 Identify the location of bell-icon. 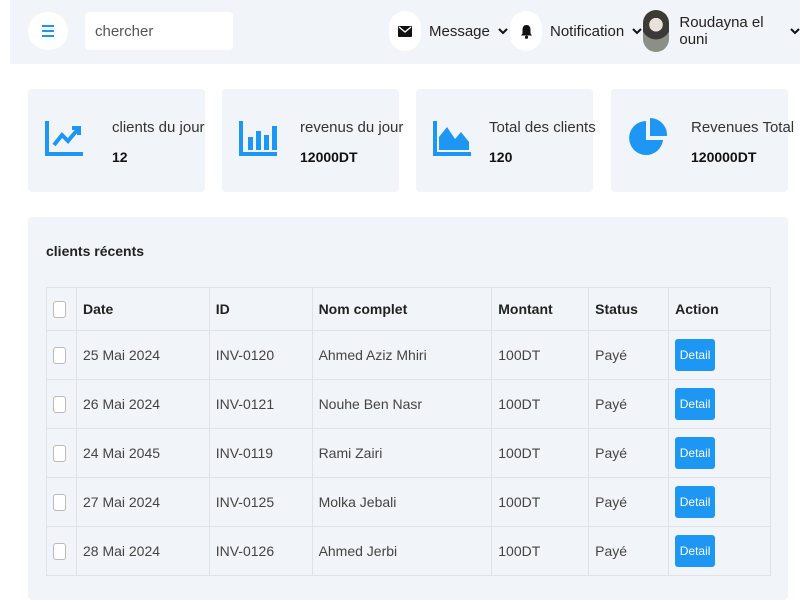
(526, 31).